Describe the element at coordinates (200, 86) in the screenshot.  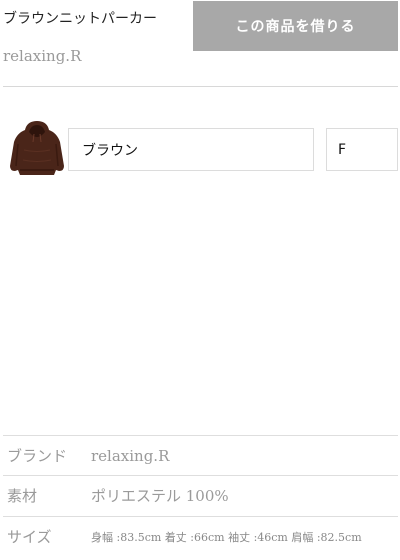
I see `divider` at that location.